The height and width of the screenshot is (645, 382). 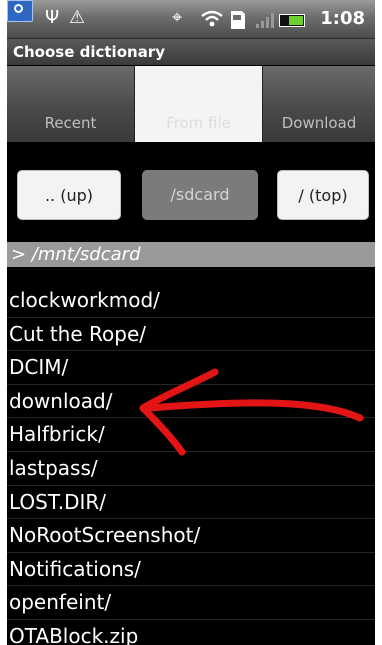 What do you see at coordinates (191, 536) in the screenshot?
I see `folder-item: NoRootScreenshot/` at bounding box center [191, 536].